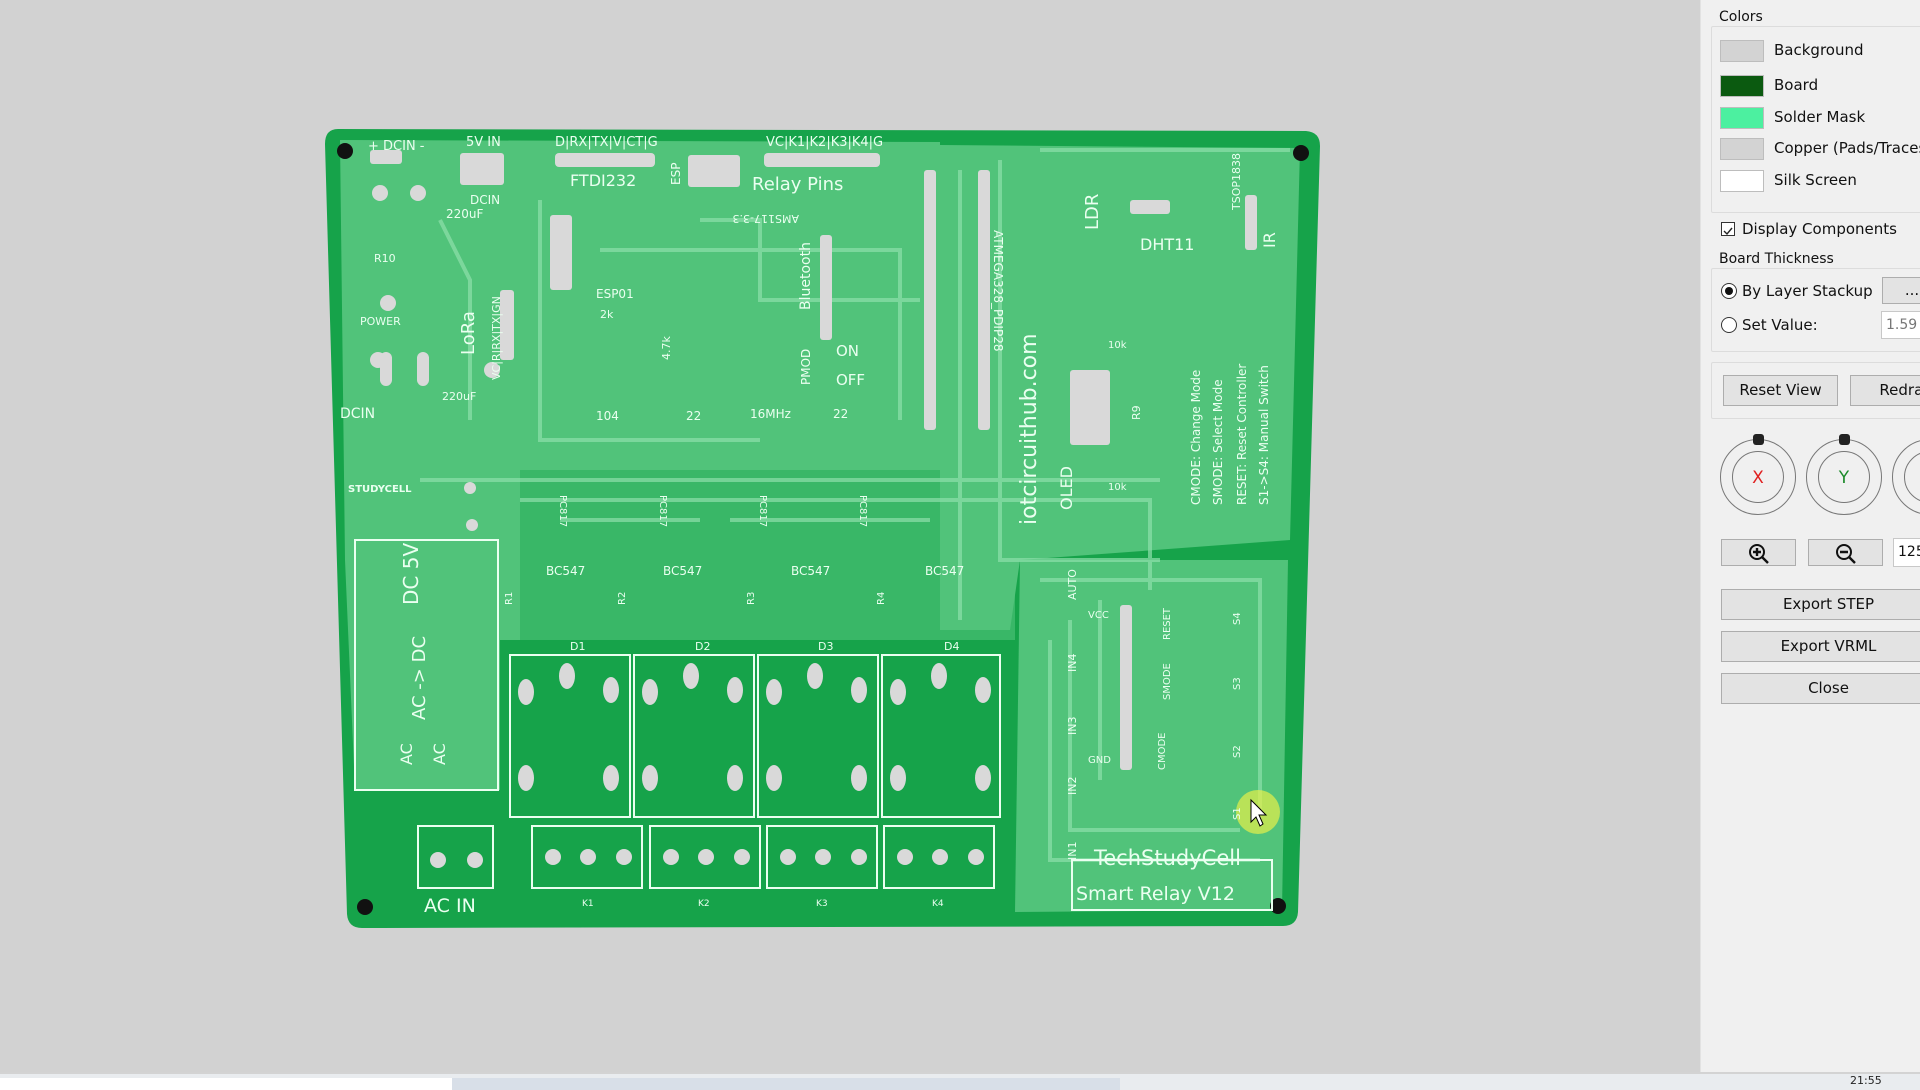 This screenshot has width=1920, height=1090. Describe the element at coordinates (1167, 623) in the screenshot. I see `label-reset-btn: RESET` at that location.